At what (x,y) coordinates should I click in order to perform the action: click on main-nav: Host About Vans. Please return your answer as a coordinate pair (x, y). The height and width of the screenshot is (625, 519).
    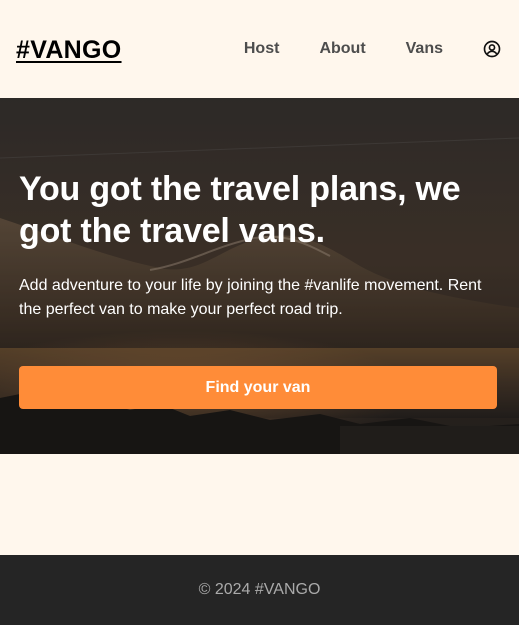
    Looking at the image, I should click on (372, 49).